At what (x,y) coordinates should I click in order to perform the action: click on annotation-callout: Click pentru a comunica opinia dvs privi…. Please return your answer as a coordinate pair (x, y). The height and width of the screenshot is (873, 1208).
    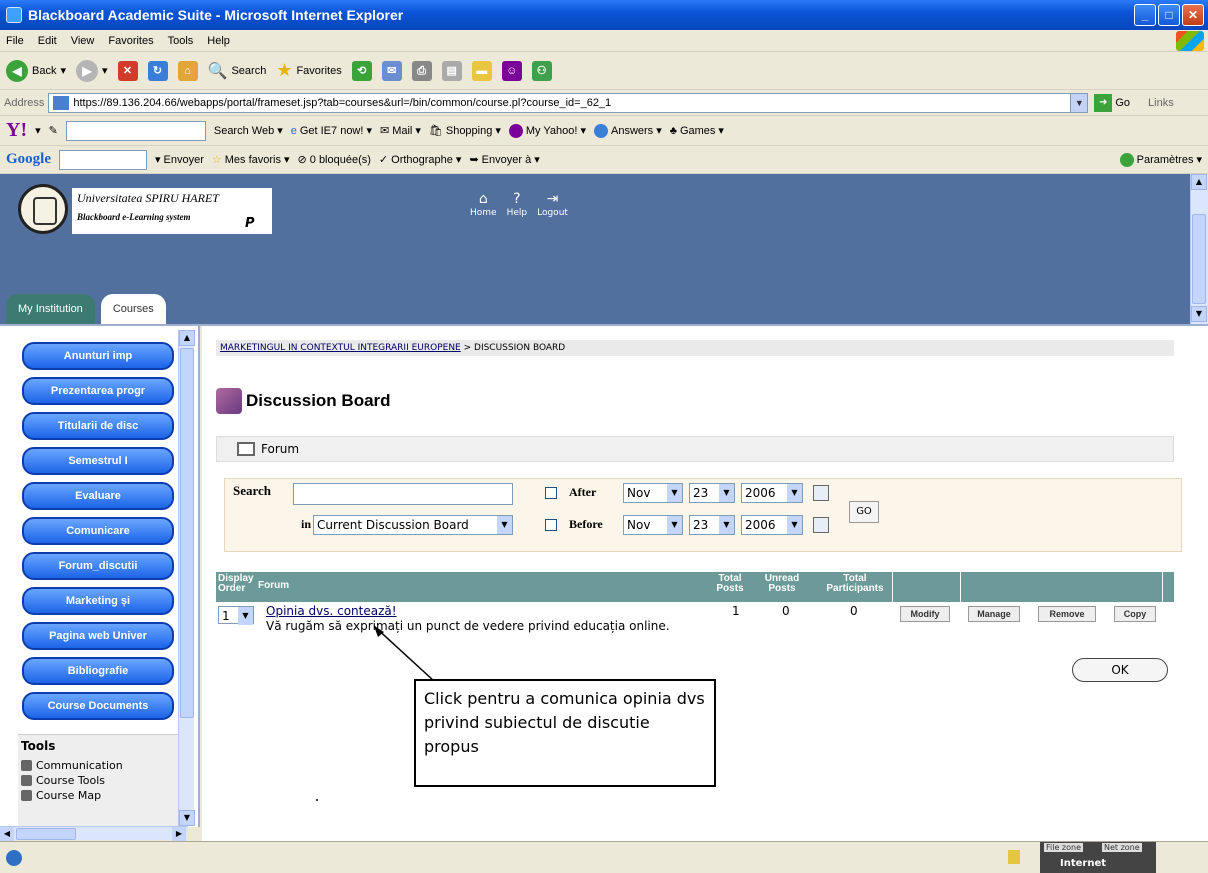
    Looking at the image, I should click on (565, 733).